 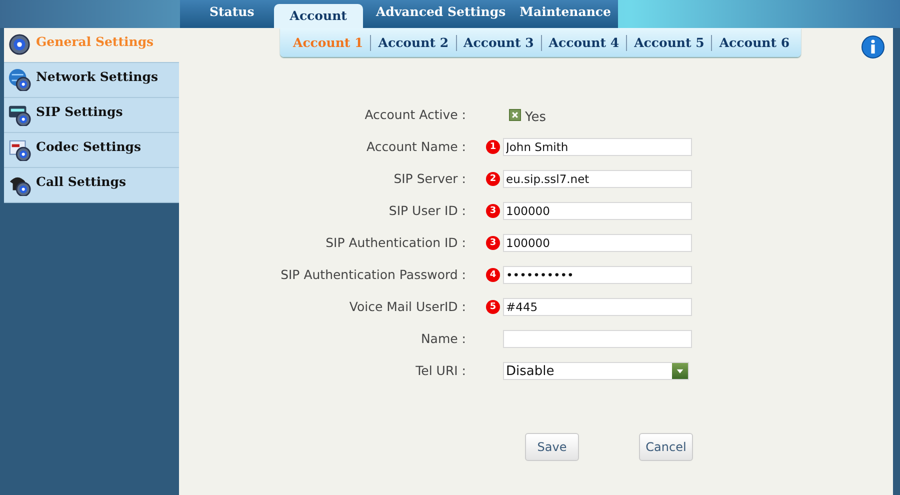 I want to click on cancel-button: Cancel, so click(x=666, y=447).